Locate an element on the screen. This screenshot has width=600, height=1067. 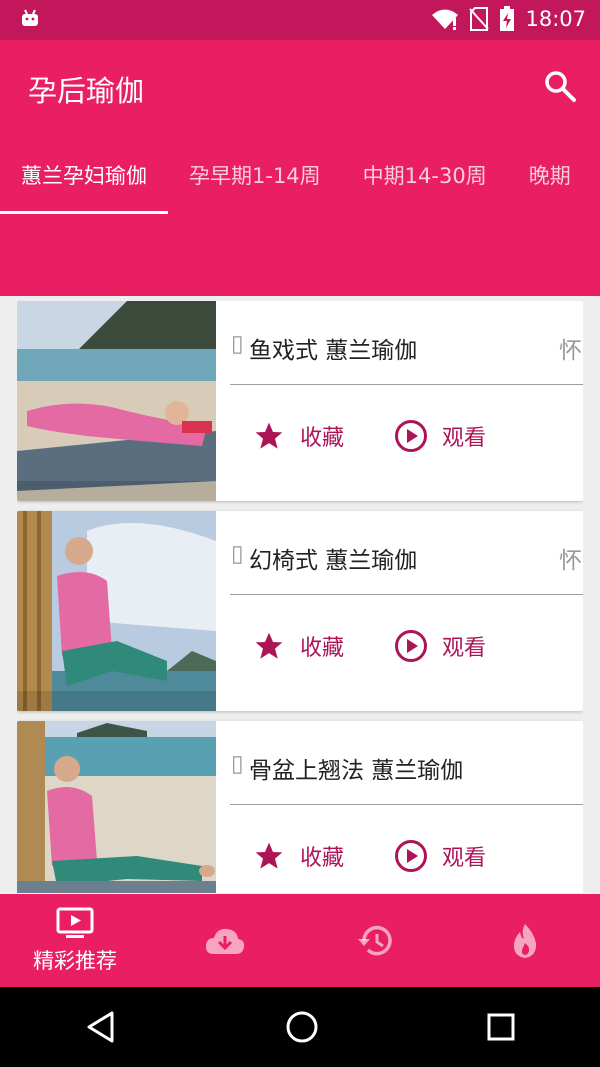
video-title-row: ▯ 骨盆上翘法 蕙兰瑜伽 is located at coordinates (406, 763).